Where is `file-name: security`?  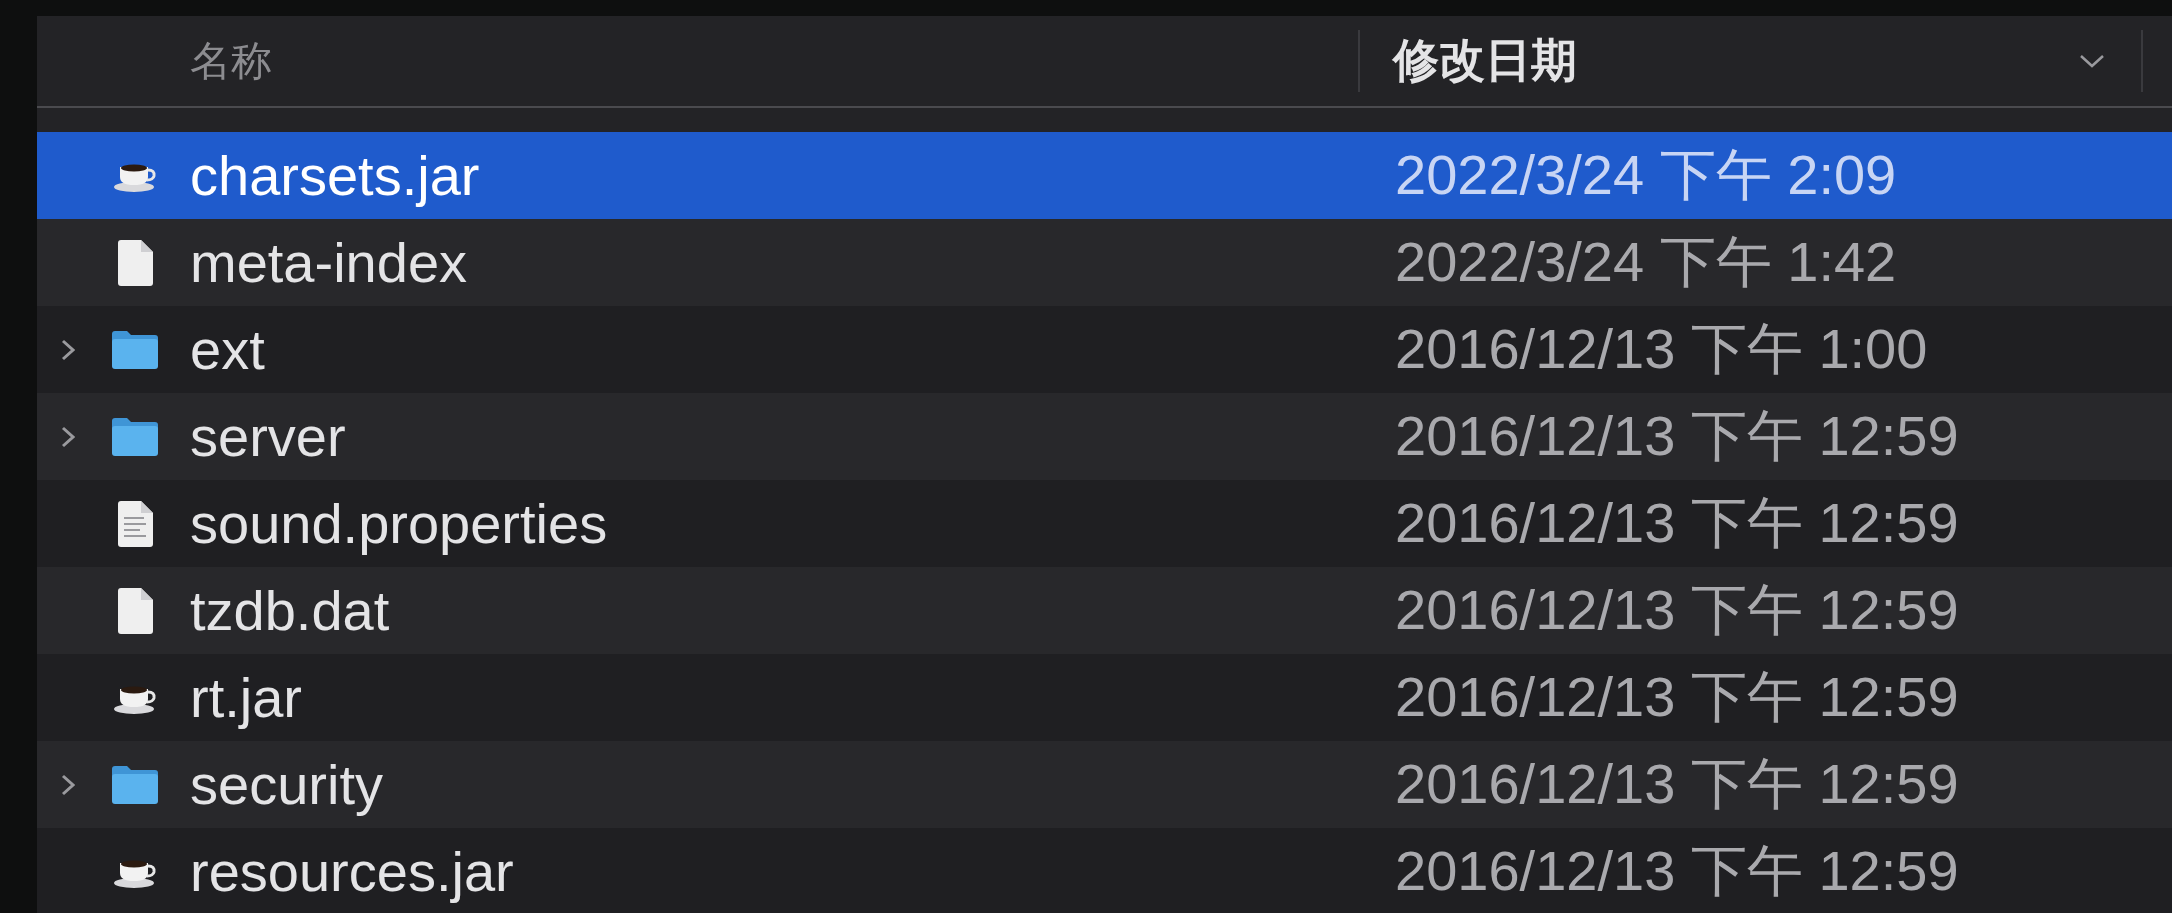 file-name: security is located at coordinates (287, 784).